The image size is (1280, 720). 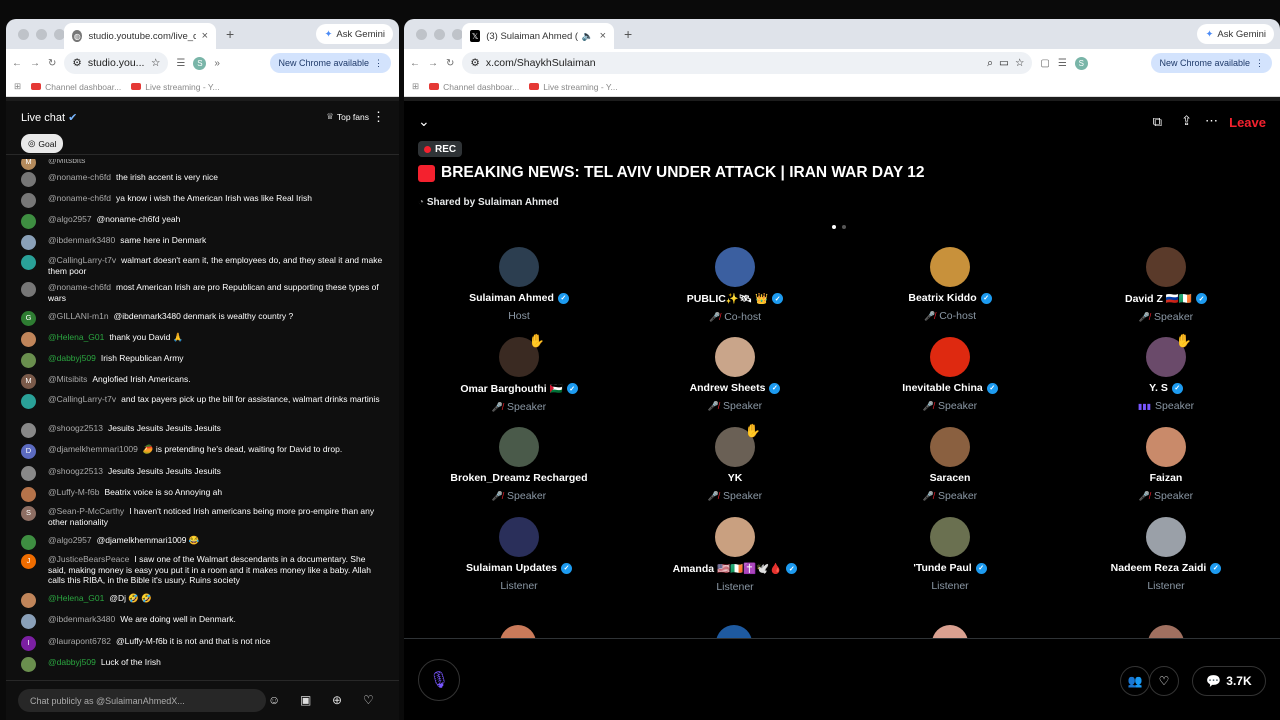 What do you see at coordinates (203, 164) in the screenshot?
I see `chat-message: M @Mitsbits` at bounding box center [203, 164].